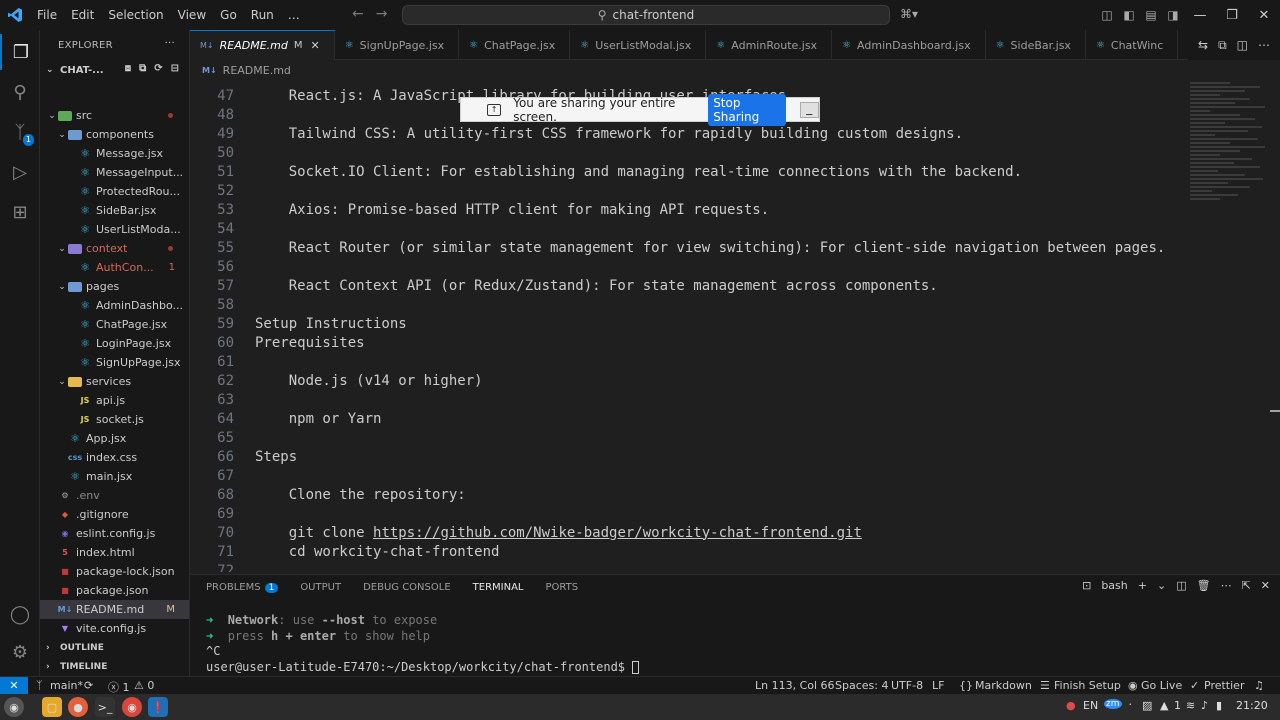  Describe the element at coordinates (88, 685) in the screenshot. I see `sync-icon: ⟳` at that location.